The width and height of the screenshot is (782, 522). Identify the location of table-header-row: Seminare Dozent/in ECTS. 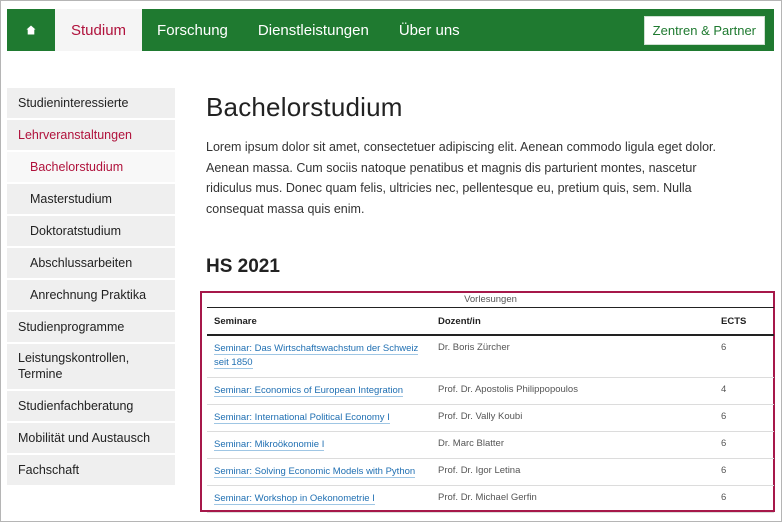
(490, 321).